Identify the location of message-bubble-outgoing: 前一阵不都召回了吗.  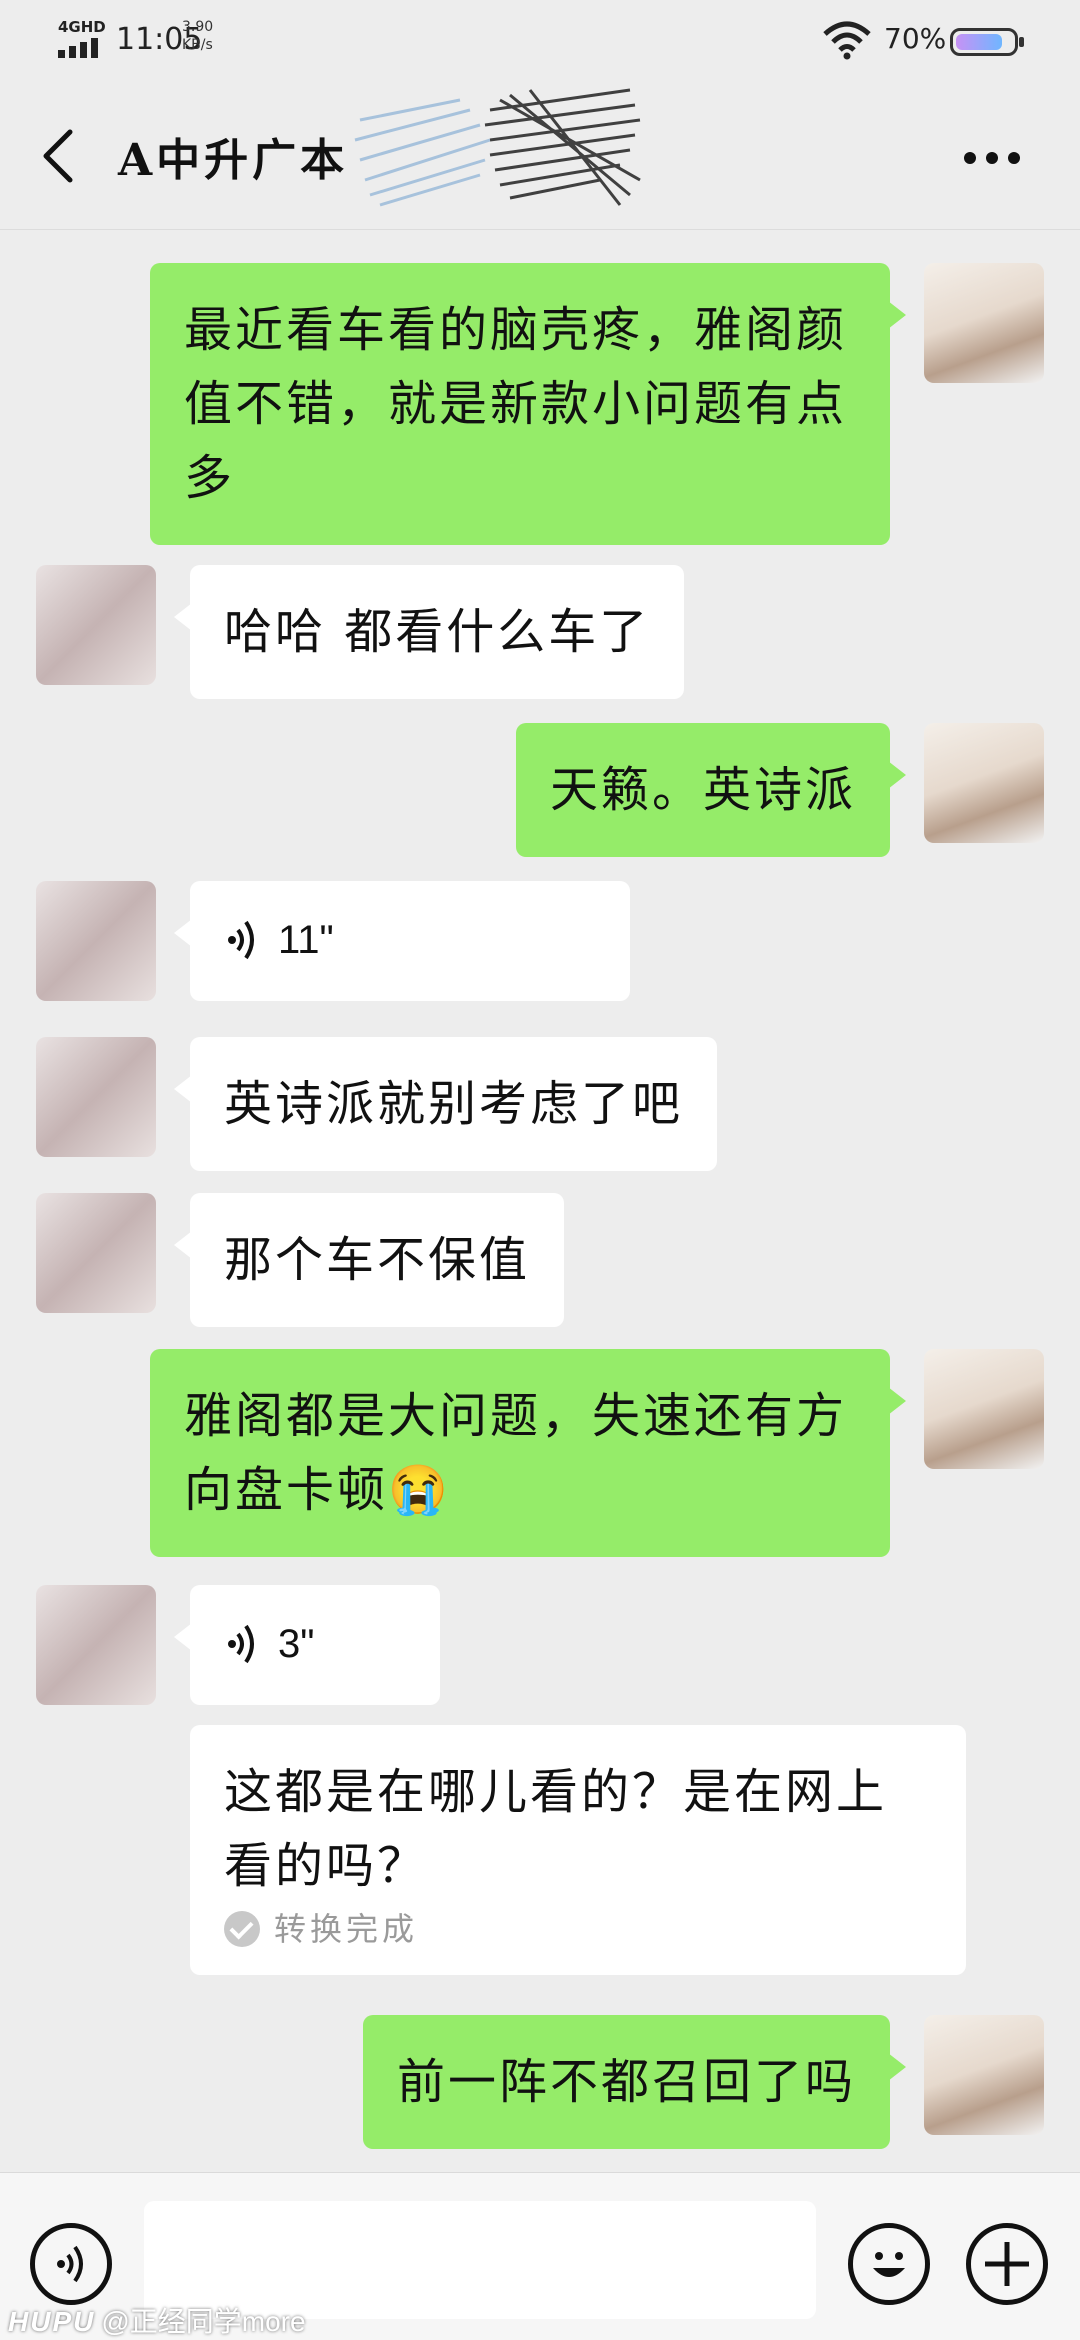
(634, 2082).